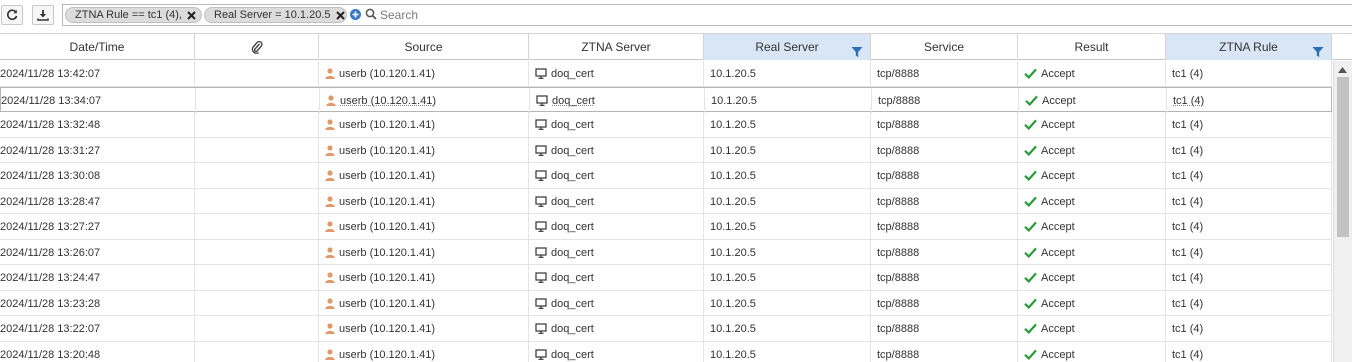 Image resolution: width=1352 pixels, height=362 pixels. I want to click on filter-chip-real-server: Real Server = 10.1.20.5, so click(275, 15).